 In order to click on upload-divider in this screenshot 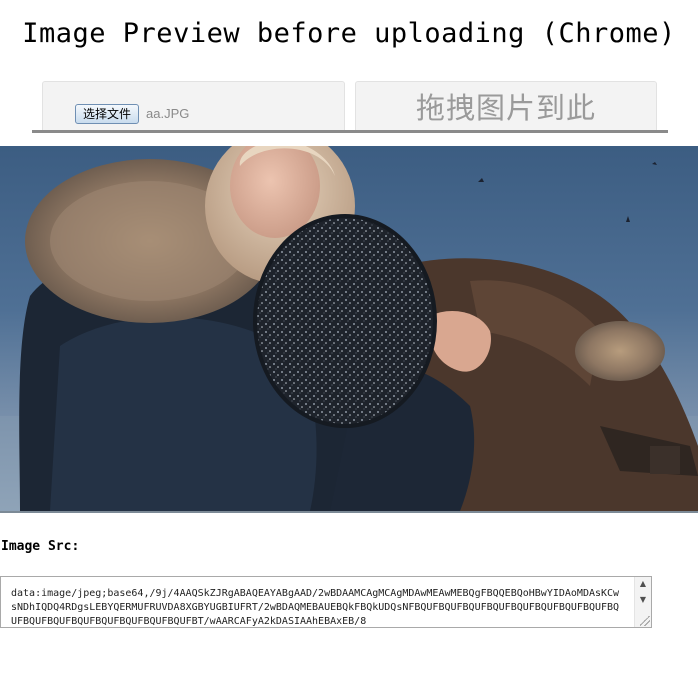, I will do `click(350, 131)`.